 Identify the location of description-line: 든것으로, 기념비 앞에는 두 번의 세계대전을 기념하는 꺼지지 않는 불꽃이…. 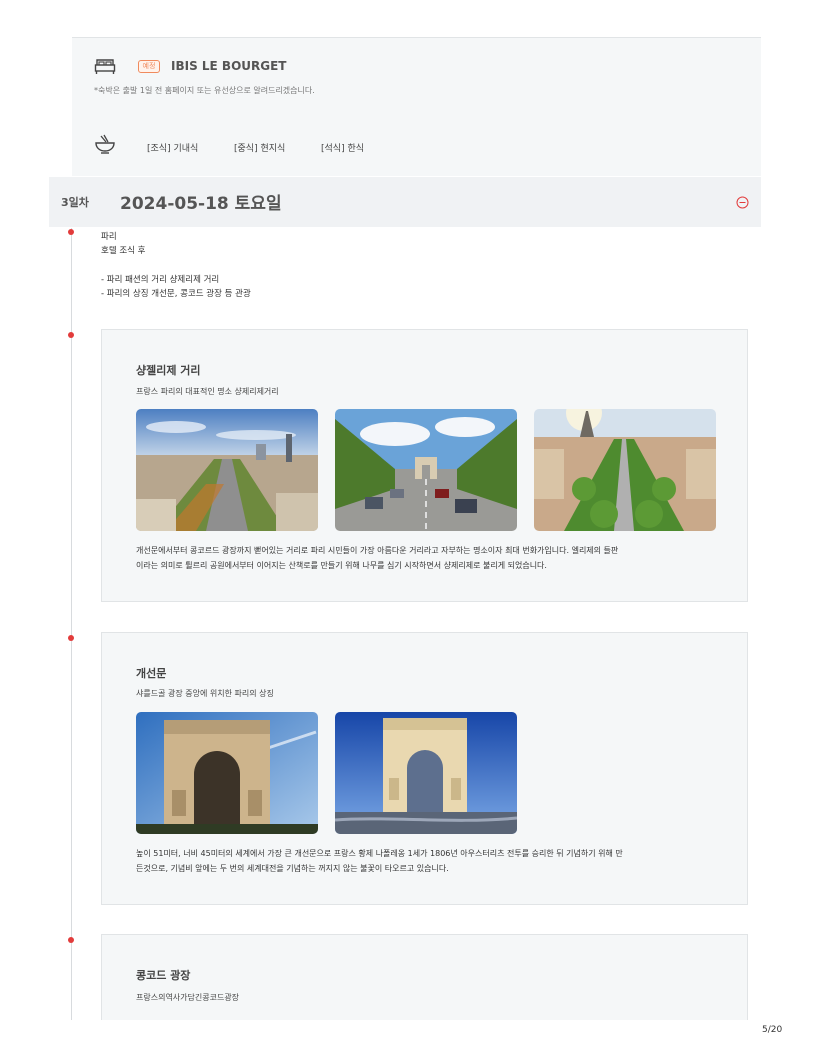
(292, 868).